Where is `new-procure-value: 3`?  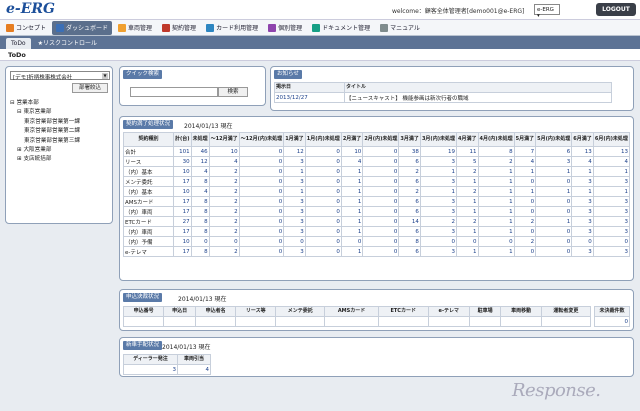 new-procure-value: 3 is located at coordinates (150, 369).